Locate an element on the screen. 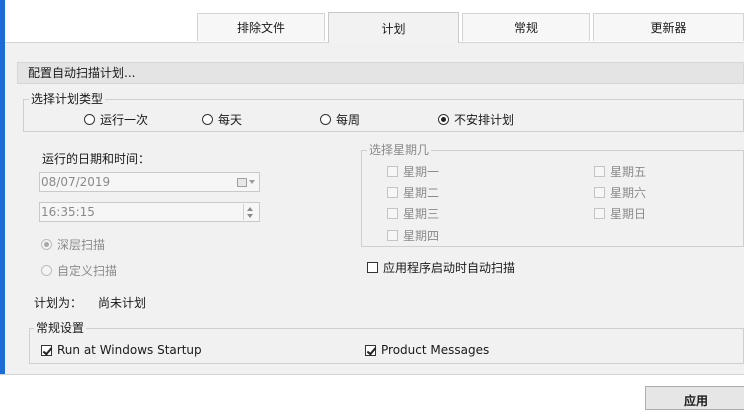 The image size is (744, 410). tab-label: 更新器 is located at coordinates (668, 28).